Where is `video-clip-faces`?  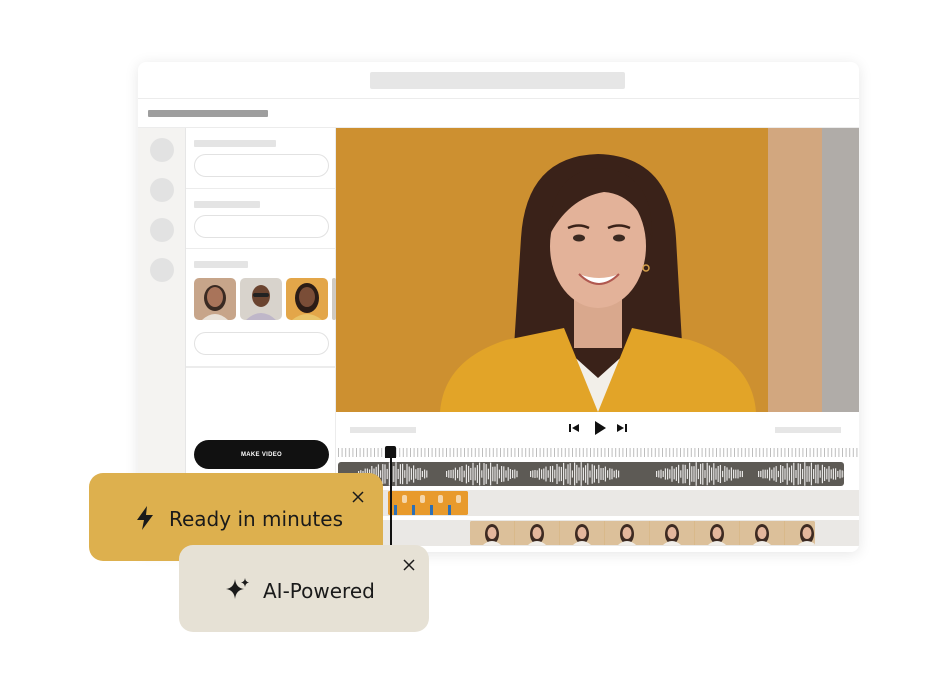
video-clip-faces is located at coordinates (642, 533).